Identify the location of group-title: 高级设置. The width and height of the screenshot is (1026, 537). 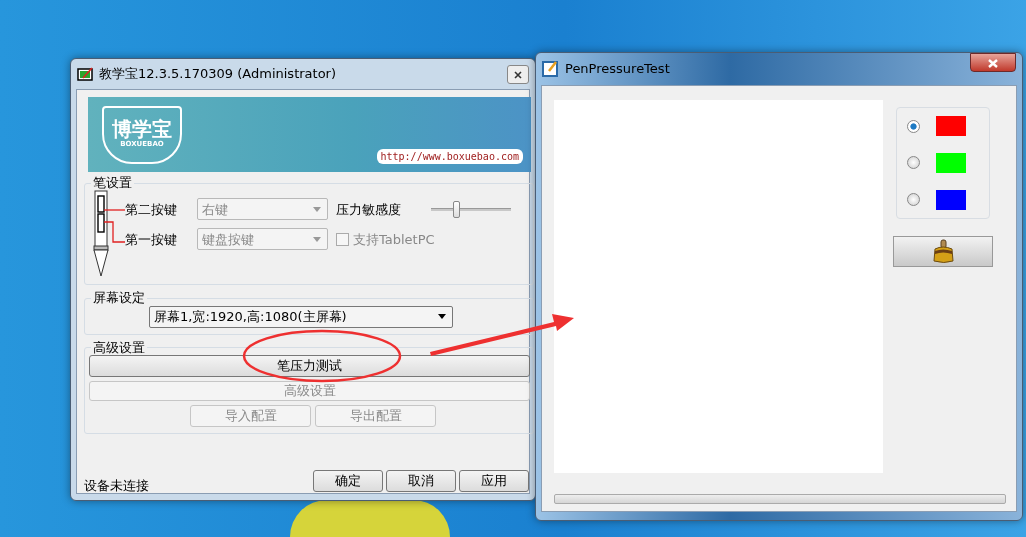
(119, 347).